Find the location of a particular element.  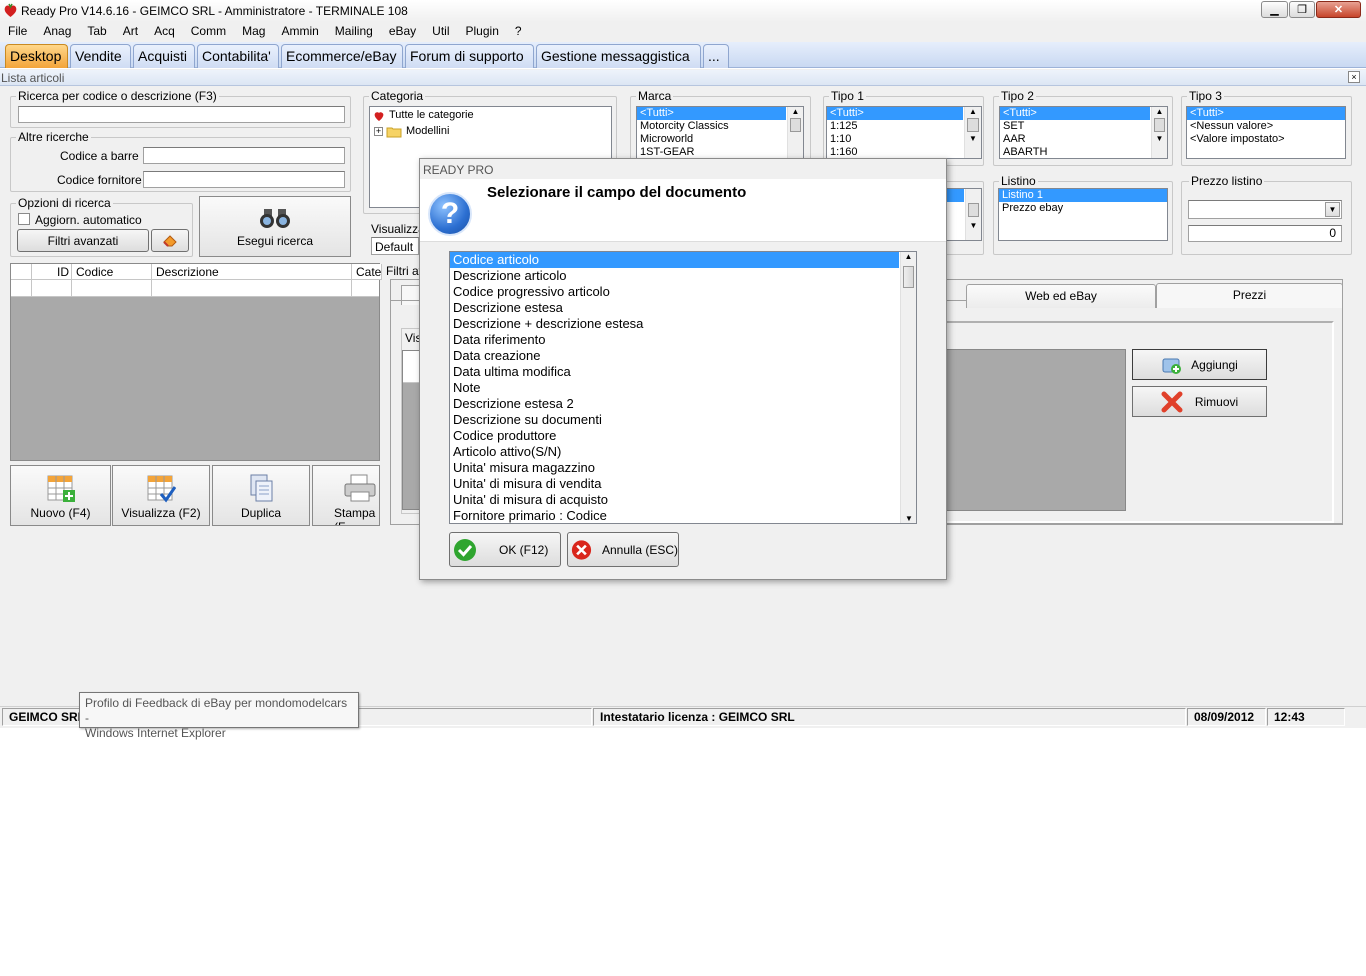

list-item: Descrizione su documenti is located at coordinates (683, 420).